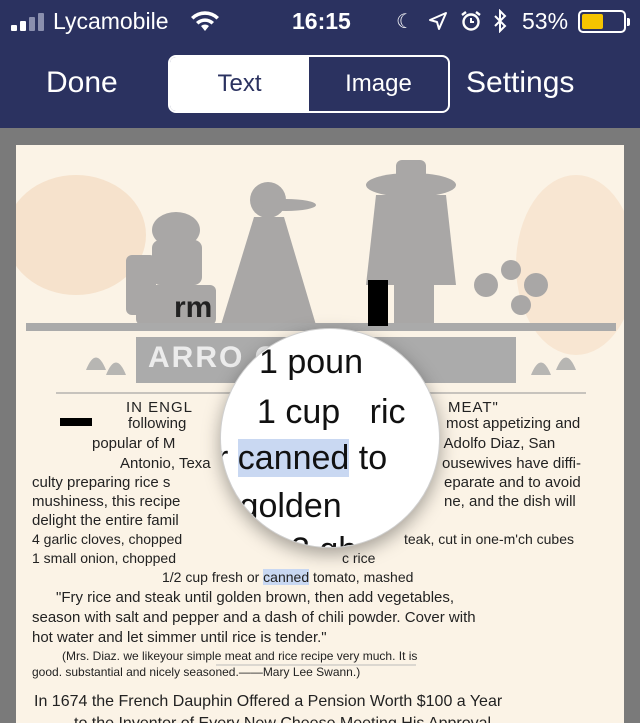  I want to click on moon-icon: ☾, so click(405, 22).